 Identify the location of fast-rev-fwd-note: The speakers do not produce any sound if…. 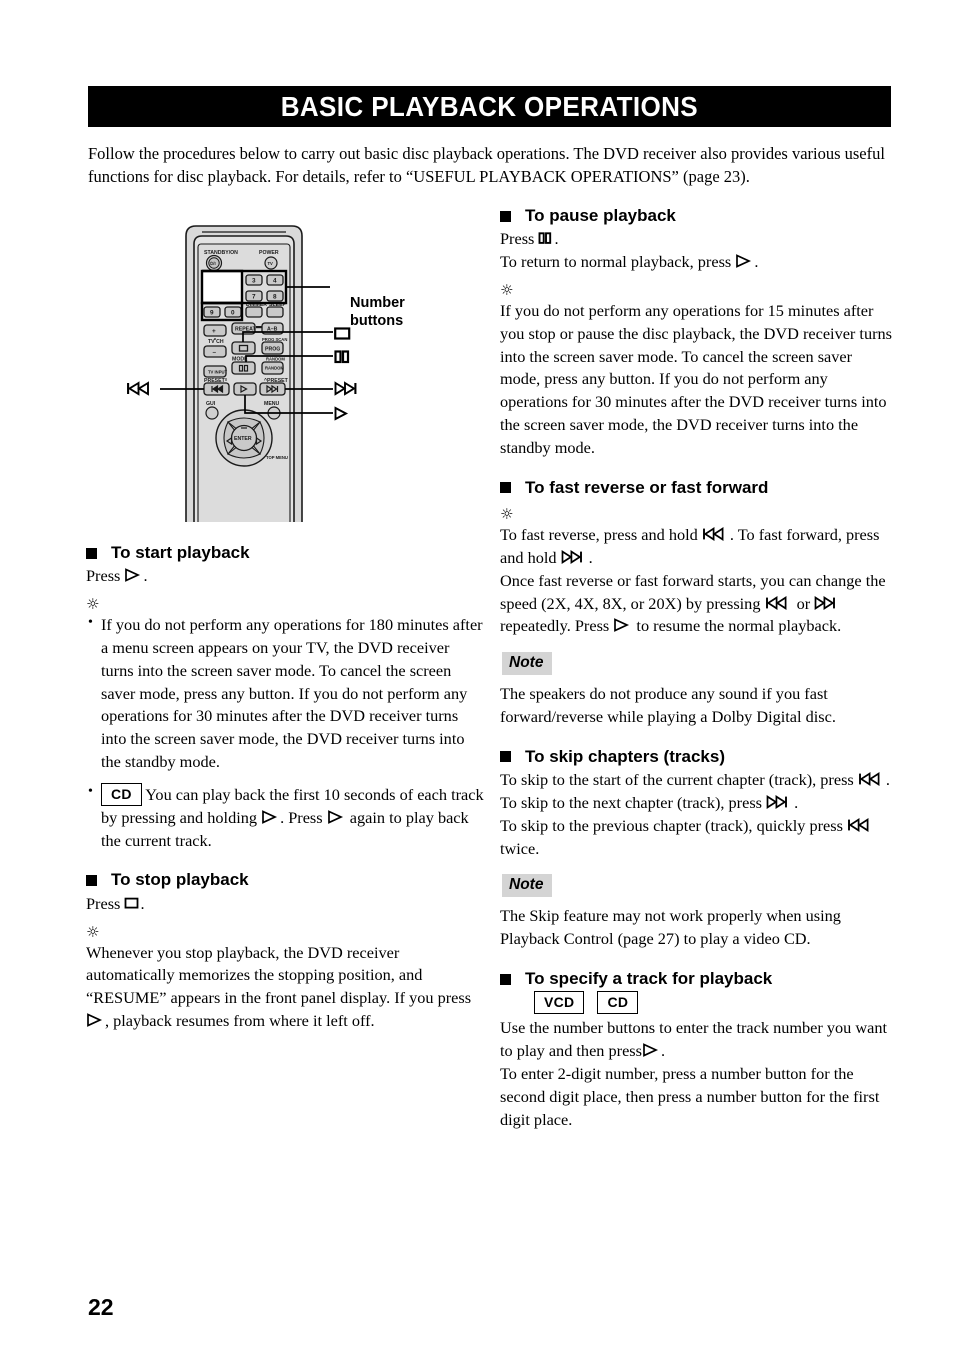
(668, 705).